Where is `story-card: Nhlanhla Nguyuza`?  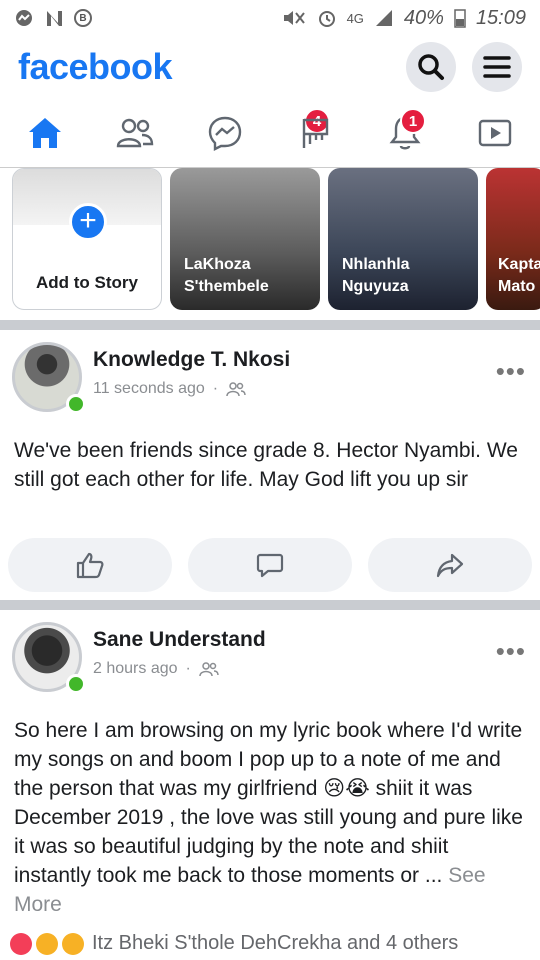 story-card: Nhlanhla Nguyuza is located at coordinates (403, 239).